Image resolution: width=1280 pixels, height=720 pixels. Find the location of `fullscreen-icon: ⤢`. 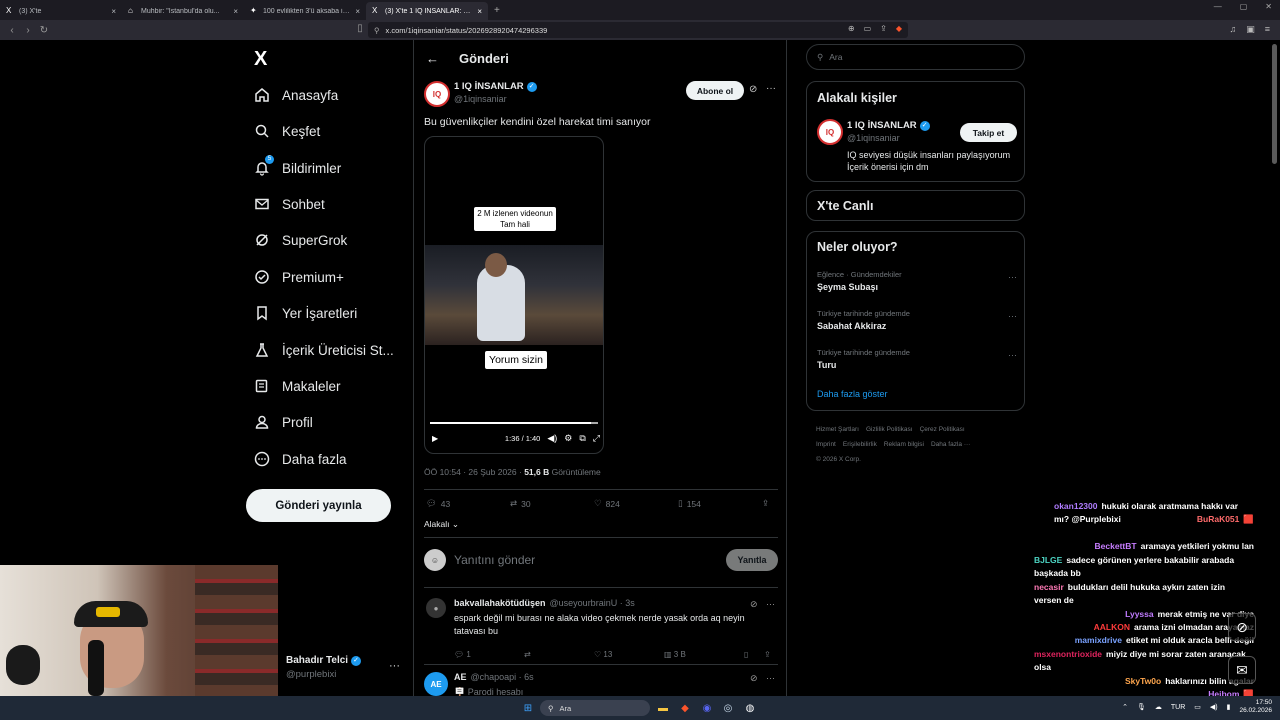

fullscreen-icon: ⤢ is located at coordinates (596, 438).